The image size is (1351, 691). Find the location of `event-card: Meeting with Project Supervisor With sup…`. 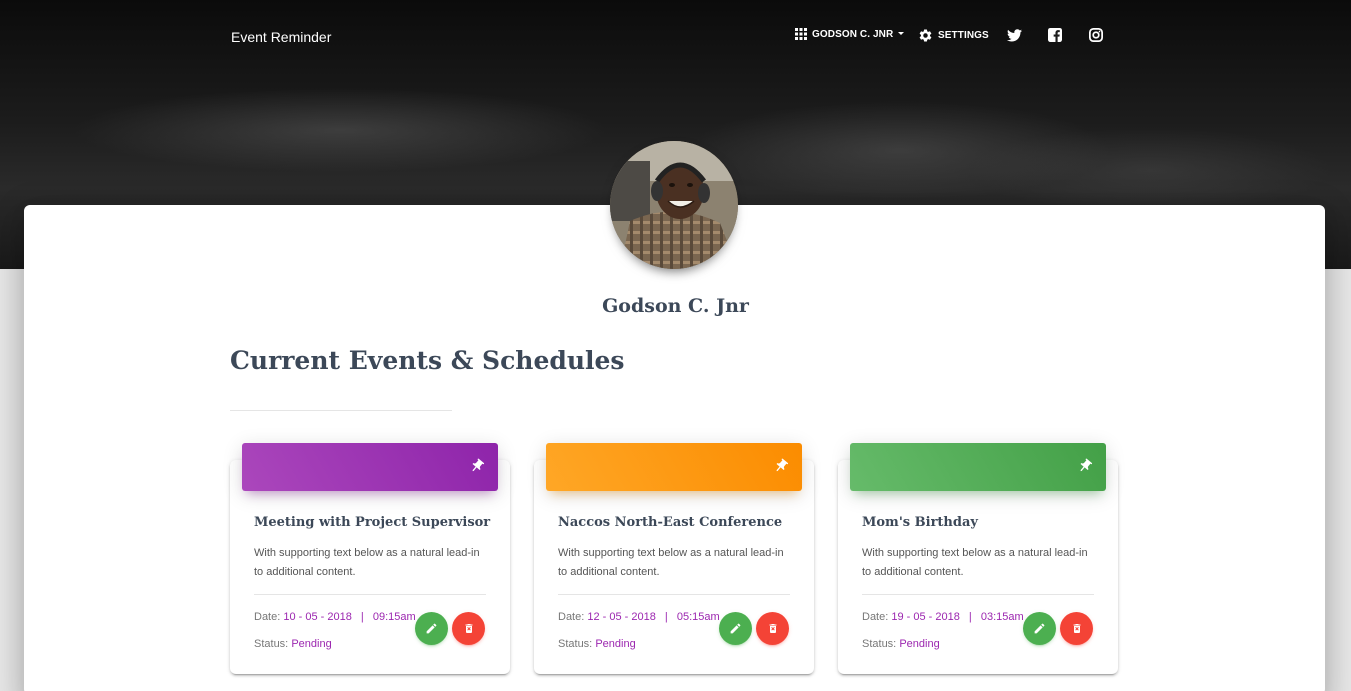

event-card: Meeting with Project Supervisor With sup… is located at coordinates (370, 567).